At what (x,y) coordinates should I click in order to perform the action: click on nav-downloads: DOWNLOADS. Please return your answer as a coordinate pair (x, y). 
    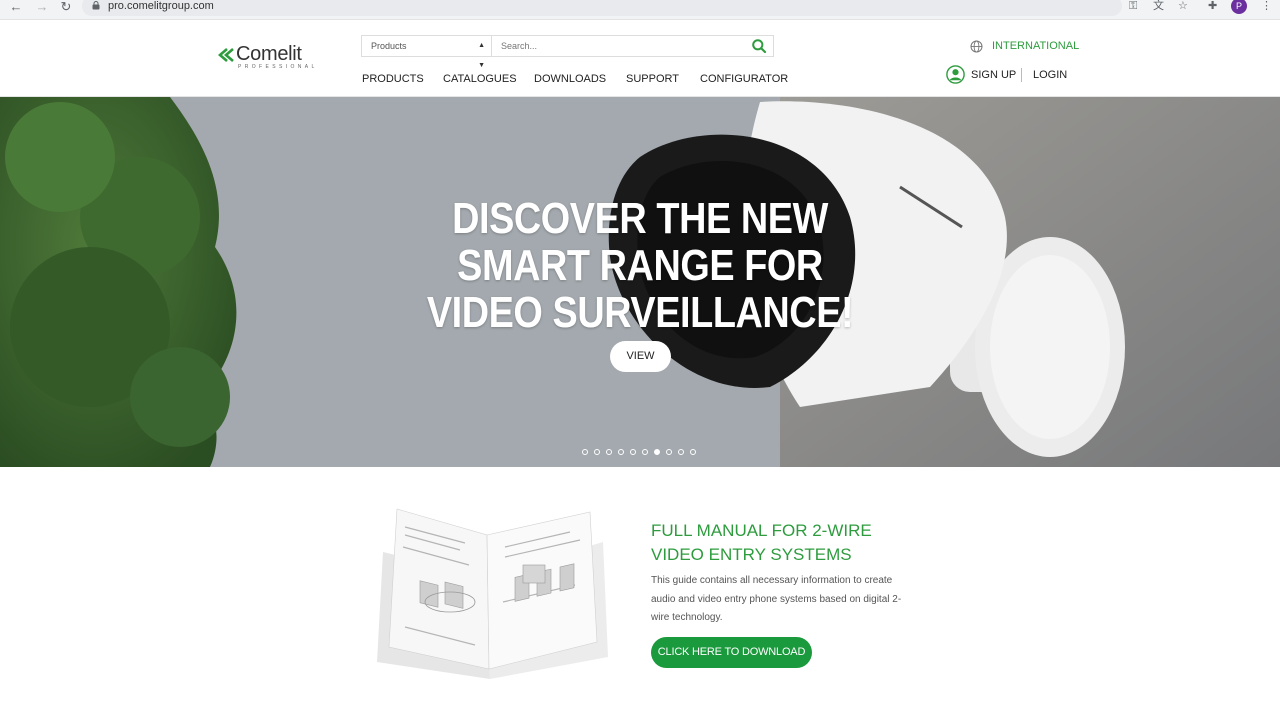
    Looking at the image, I should click on (570, 79).